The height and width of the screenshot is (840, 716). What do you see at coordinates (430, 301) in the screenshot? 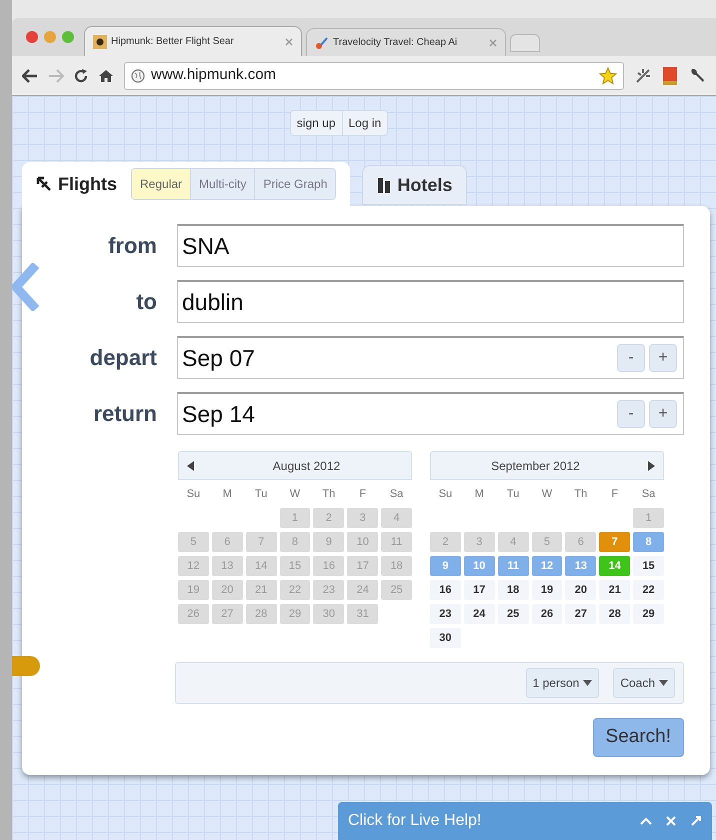
I see `text-field: dublin` at bounding box center [430, 301].